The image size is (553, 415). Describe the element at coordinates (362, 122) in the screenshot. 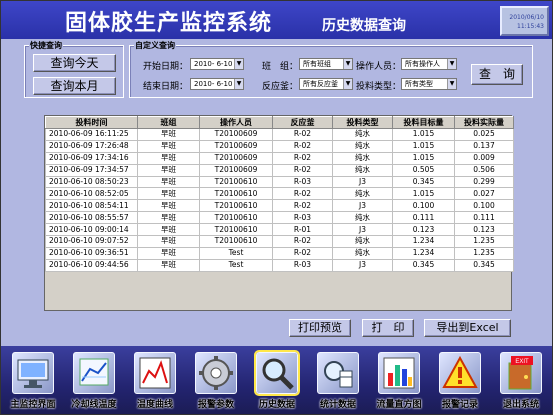

I see `column-header: 投料类型` at that location.